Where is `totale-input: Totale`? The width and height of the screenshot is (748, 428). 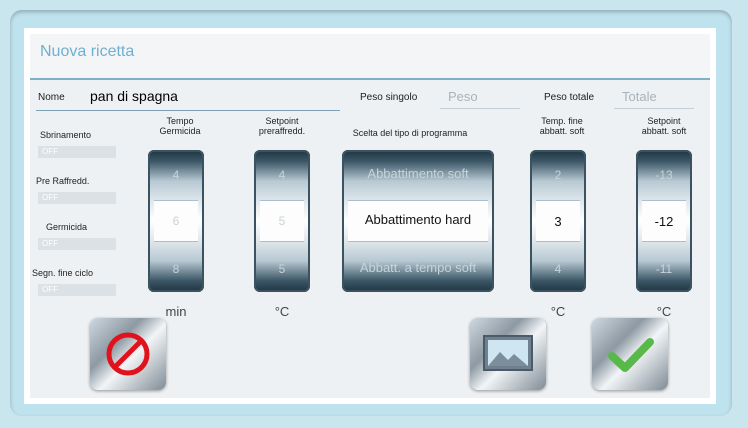
totale-input: Totale is located at coordinates (654, 97).